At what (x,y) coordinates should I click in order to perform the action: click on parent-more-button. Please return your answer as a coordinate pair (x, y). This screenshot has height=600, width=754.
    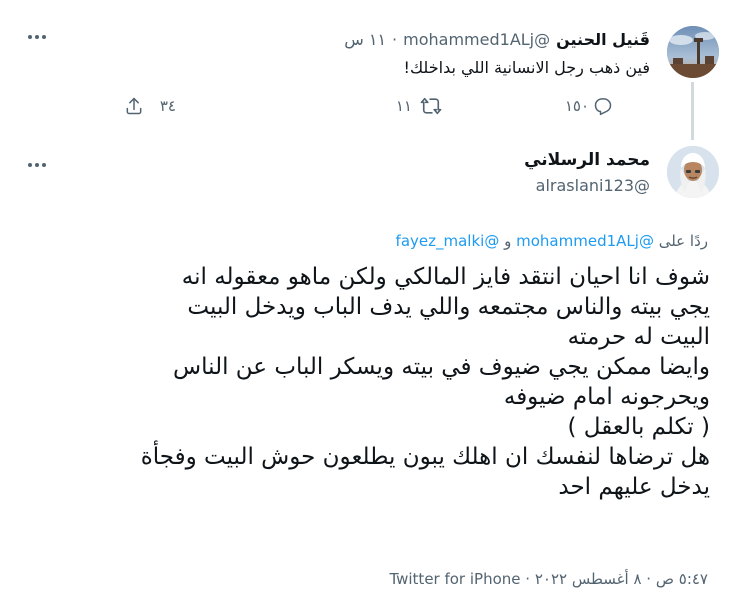
    Looking at the image, I should click on (37, 37).